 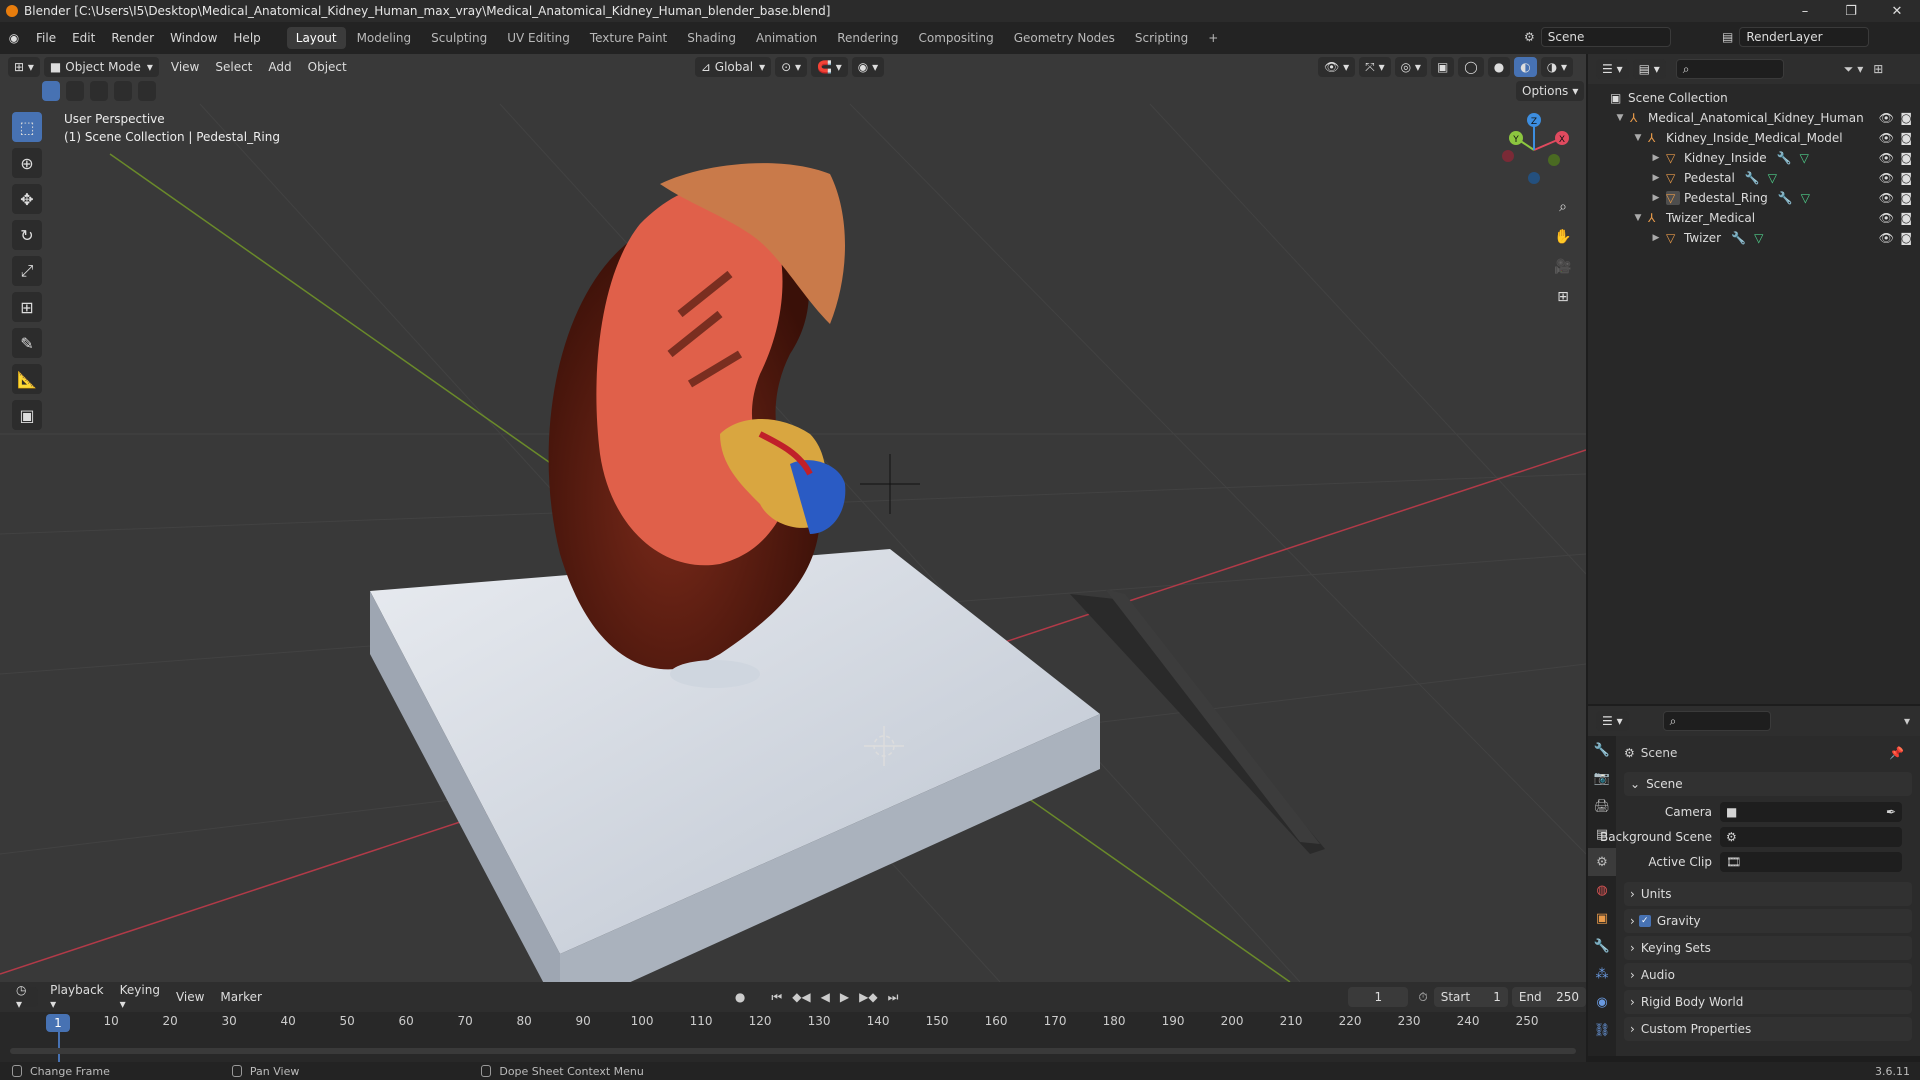 I want to click on mode-selector: ■ Object Mode ▾, so click(x=101, y=67).